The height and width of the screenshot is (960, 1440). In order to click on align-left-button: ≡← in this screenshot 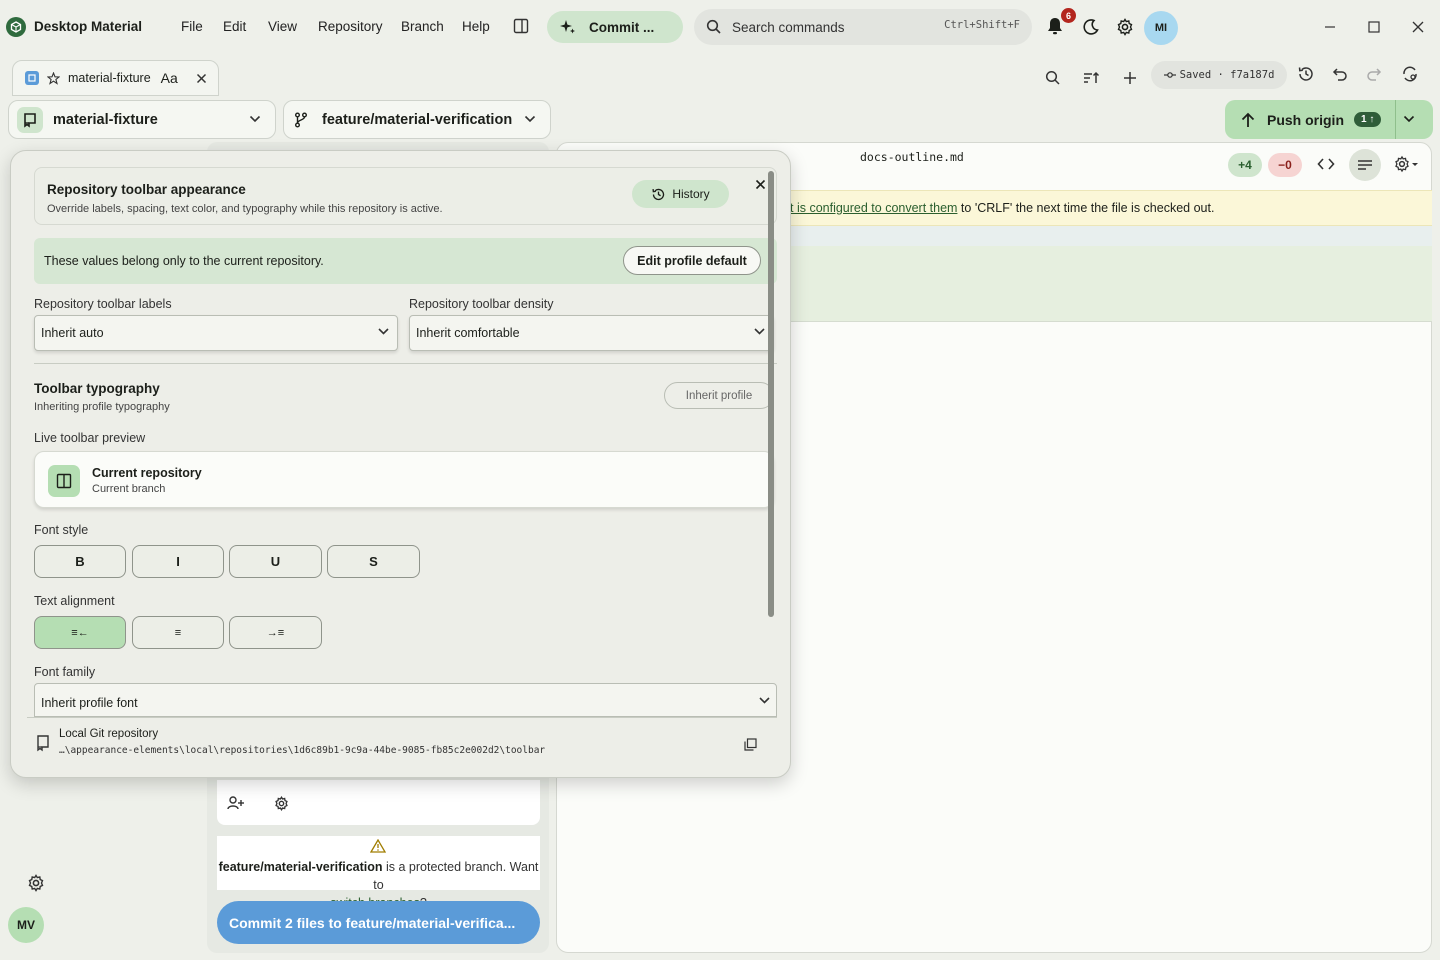, I will do `click(80, 632)`.